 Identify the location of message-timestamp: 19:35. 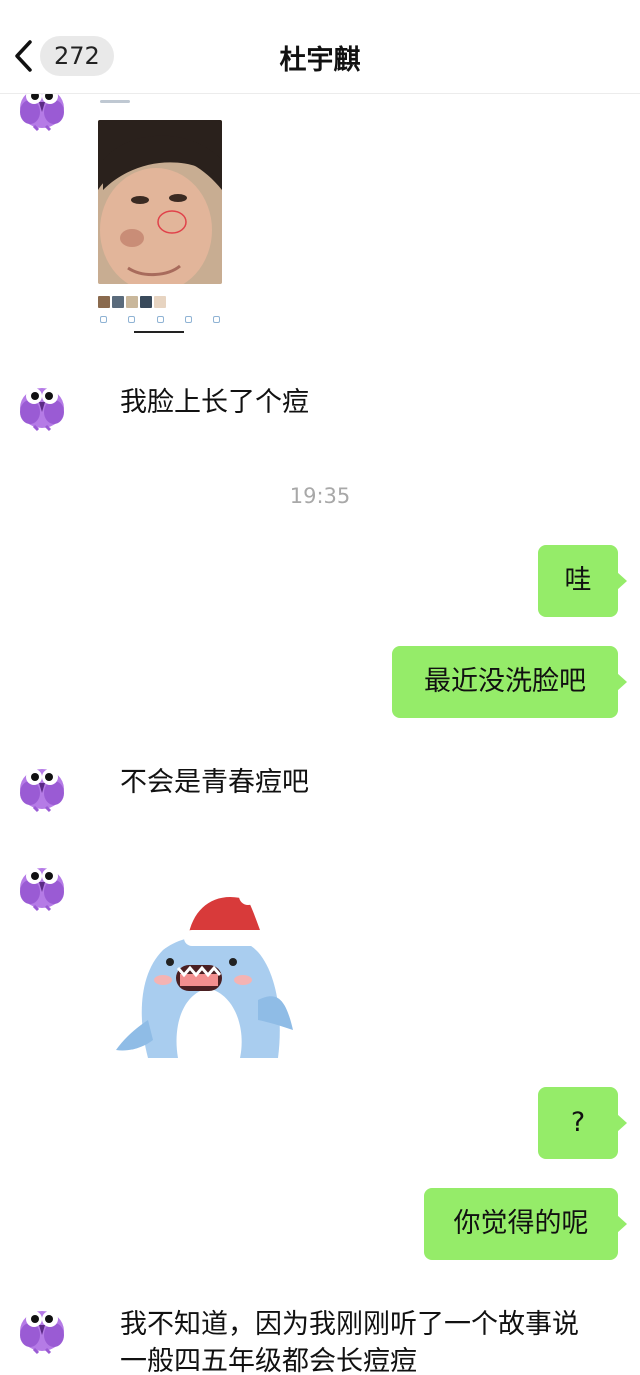
(320, 496).